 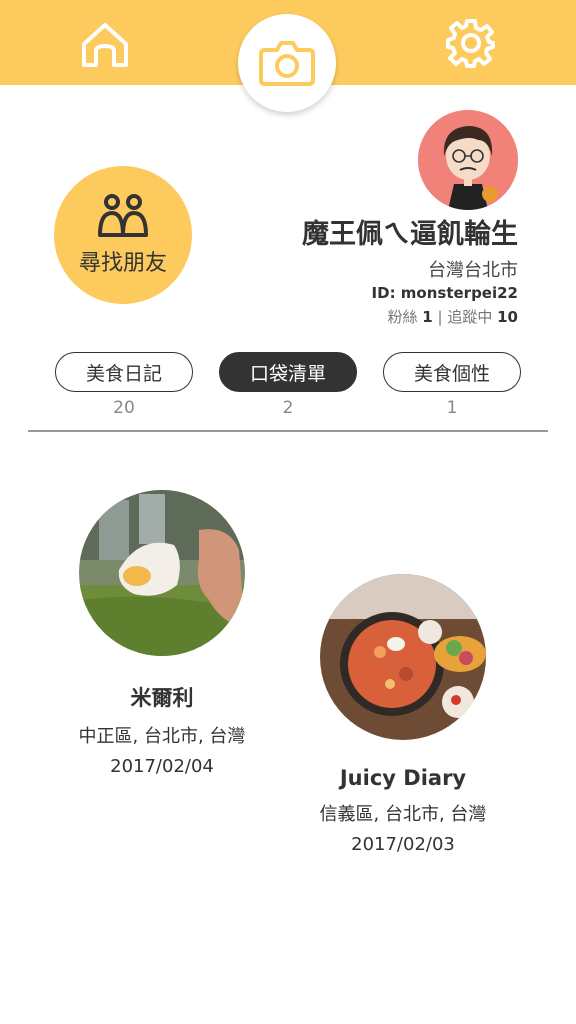 I want to click on settings-button, so click(x=471, y=43).